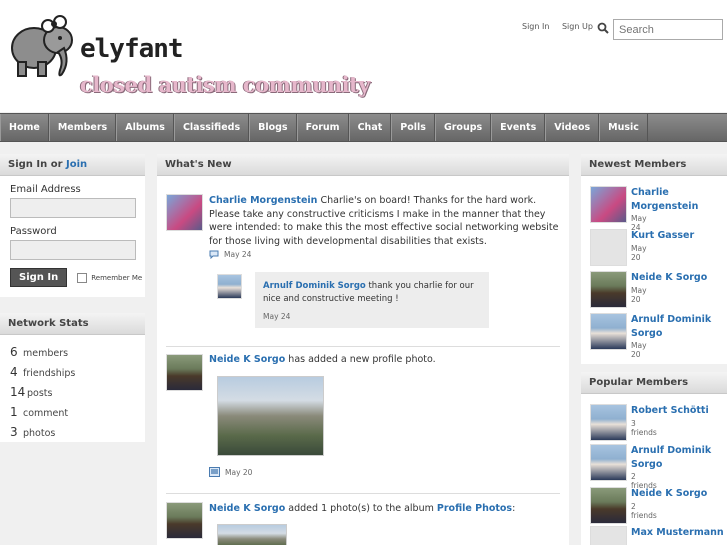 The height and width of the screenshot is (545, 727). Describe the element at coordinates (263, 200) in the screenshot. I see `post-author-link: Charlie Morgenstein` at that location.